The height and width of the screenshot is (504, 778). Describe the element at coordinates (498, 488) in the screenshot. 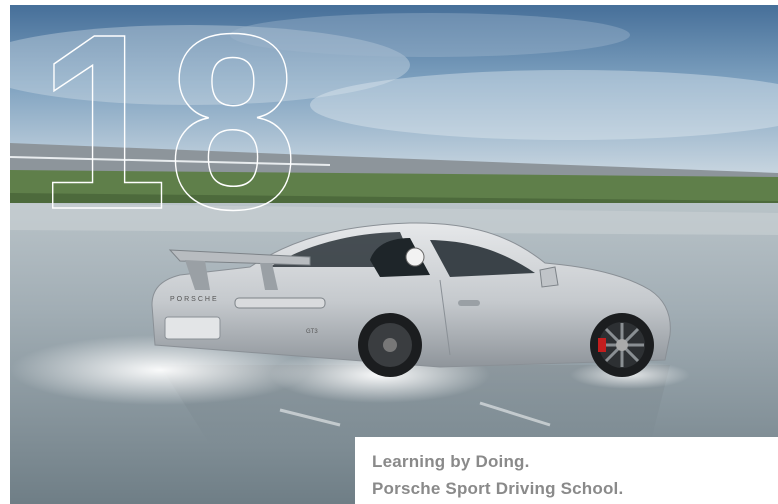

I see `caption-title: Porsche Sport Driving School.` at that location.